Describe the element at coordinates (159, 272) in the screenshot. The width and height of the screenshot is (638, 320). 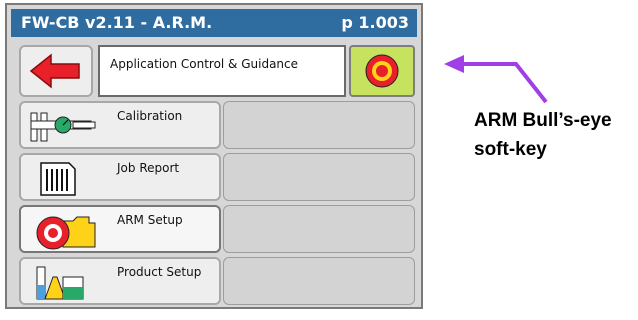
I see `product-setup-label: Product Setup` at that location.